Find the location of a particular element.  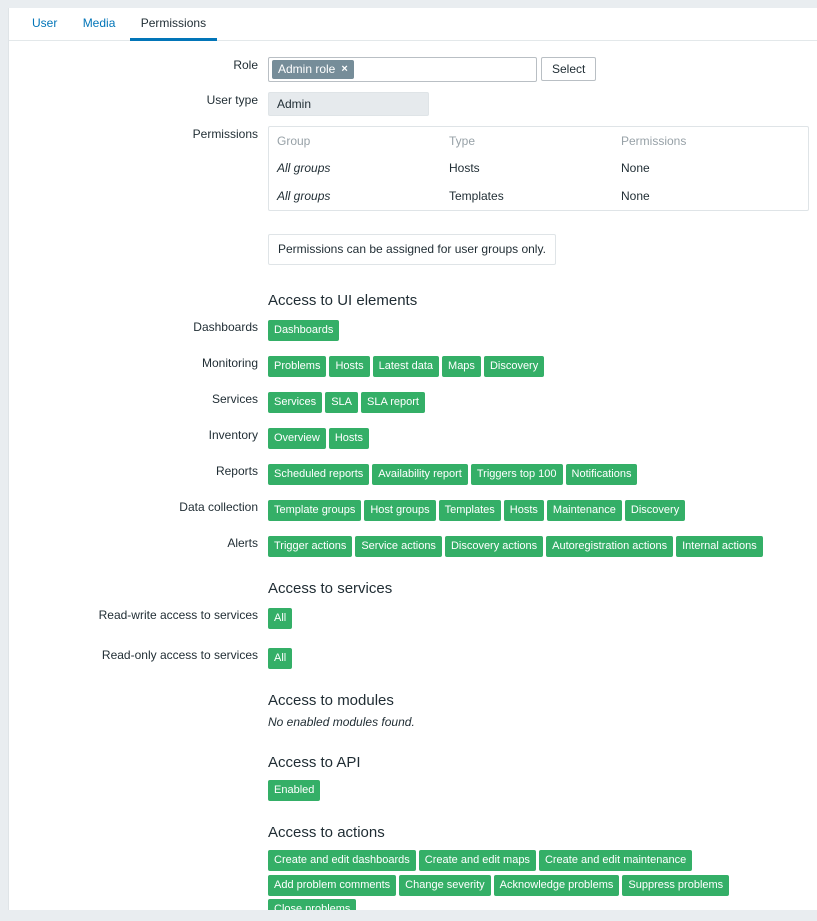

read-only-services-row: Read-only access to services All is located at coordinates (413, 658).